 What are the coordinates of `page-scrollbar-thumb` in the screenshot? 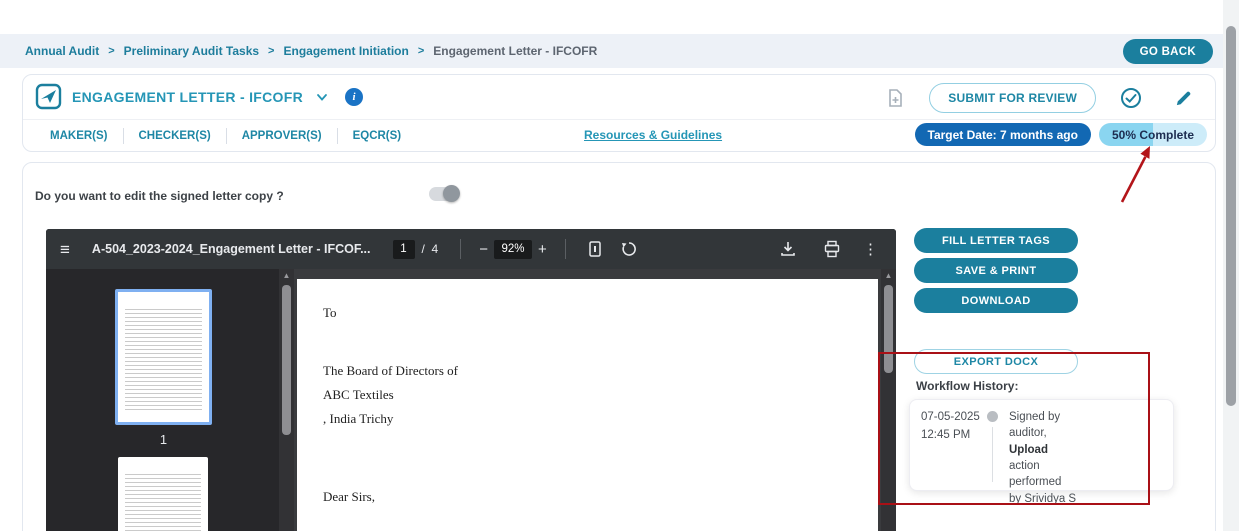 It's located at (1231, 216).